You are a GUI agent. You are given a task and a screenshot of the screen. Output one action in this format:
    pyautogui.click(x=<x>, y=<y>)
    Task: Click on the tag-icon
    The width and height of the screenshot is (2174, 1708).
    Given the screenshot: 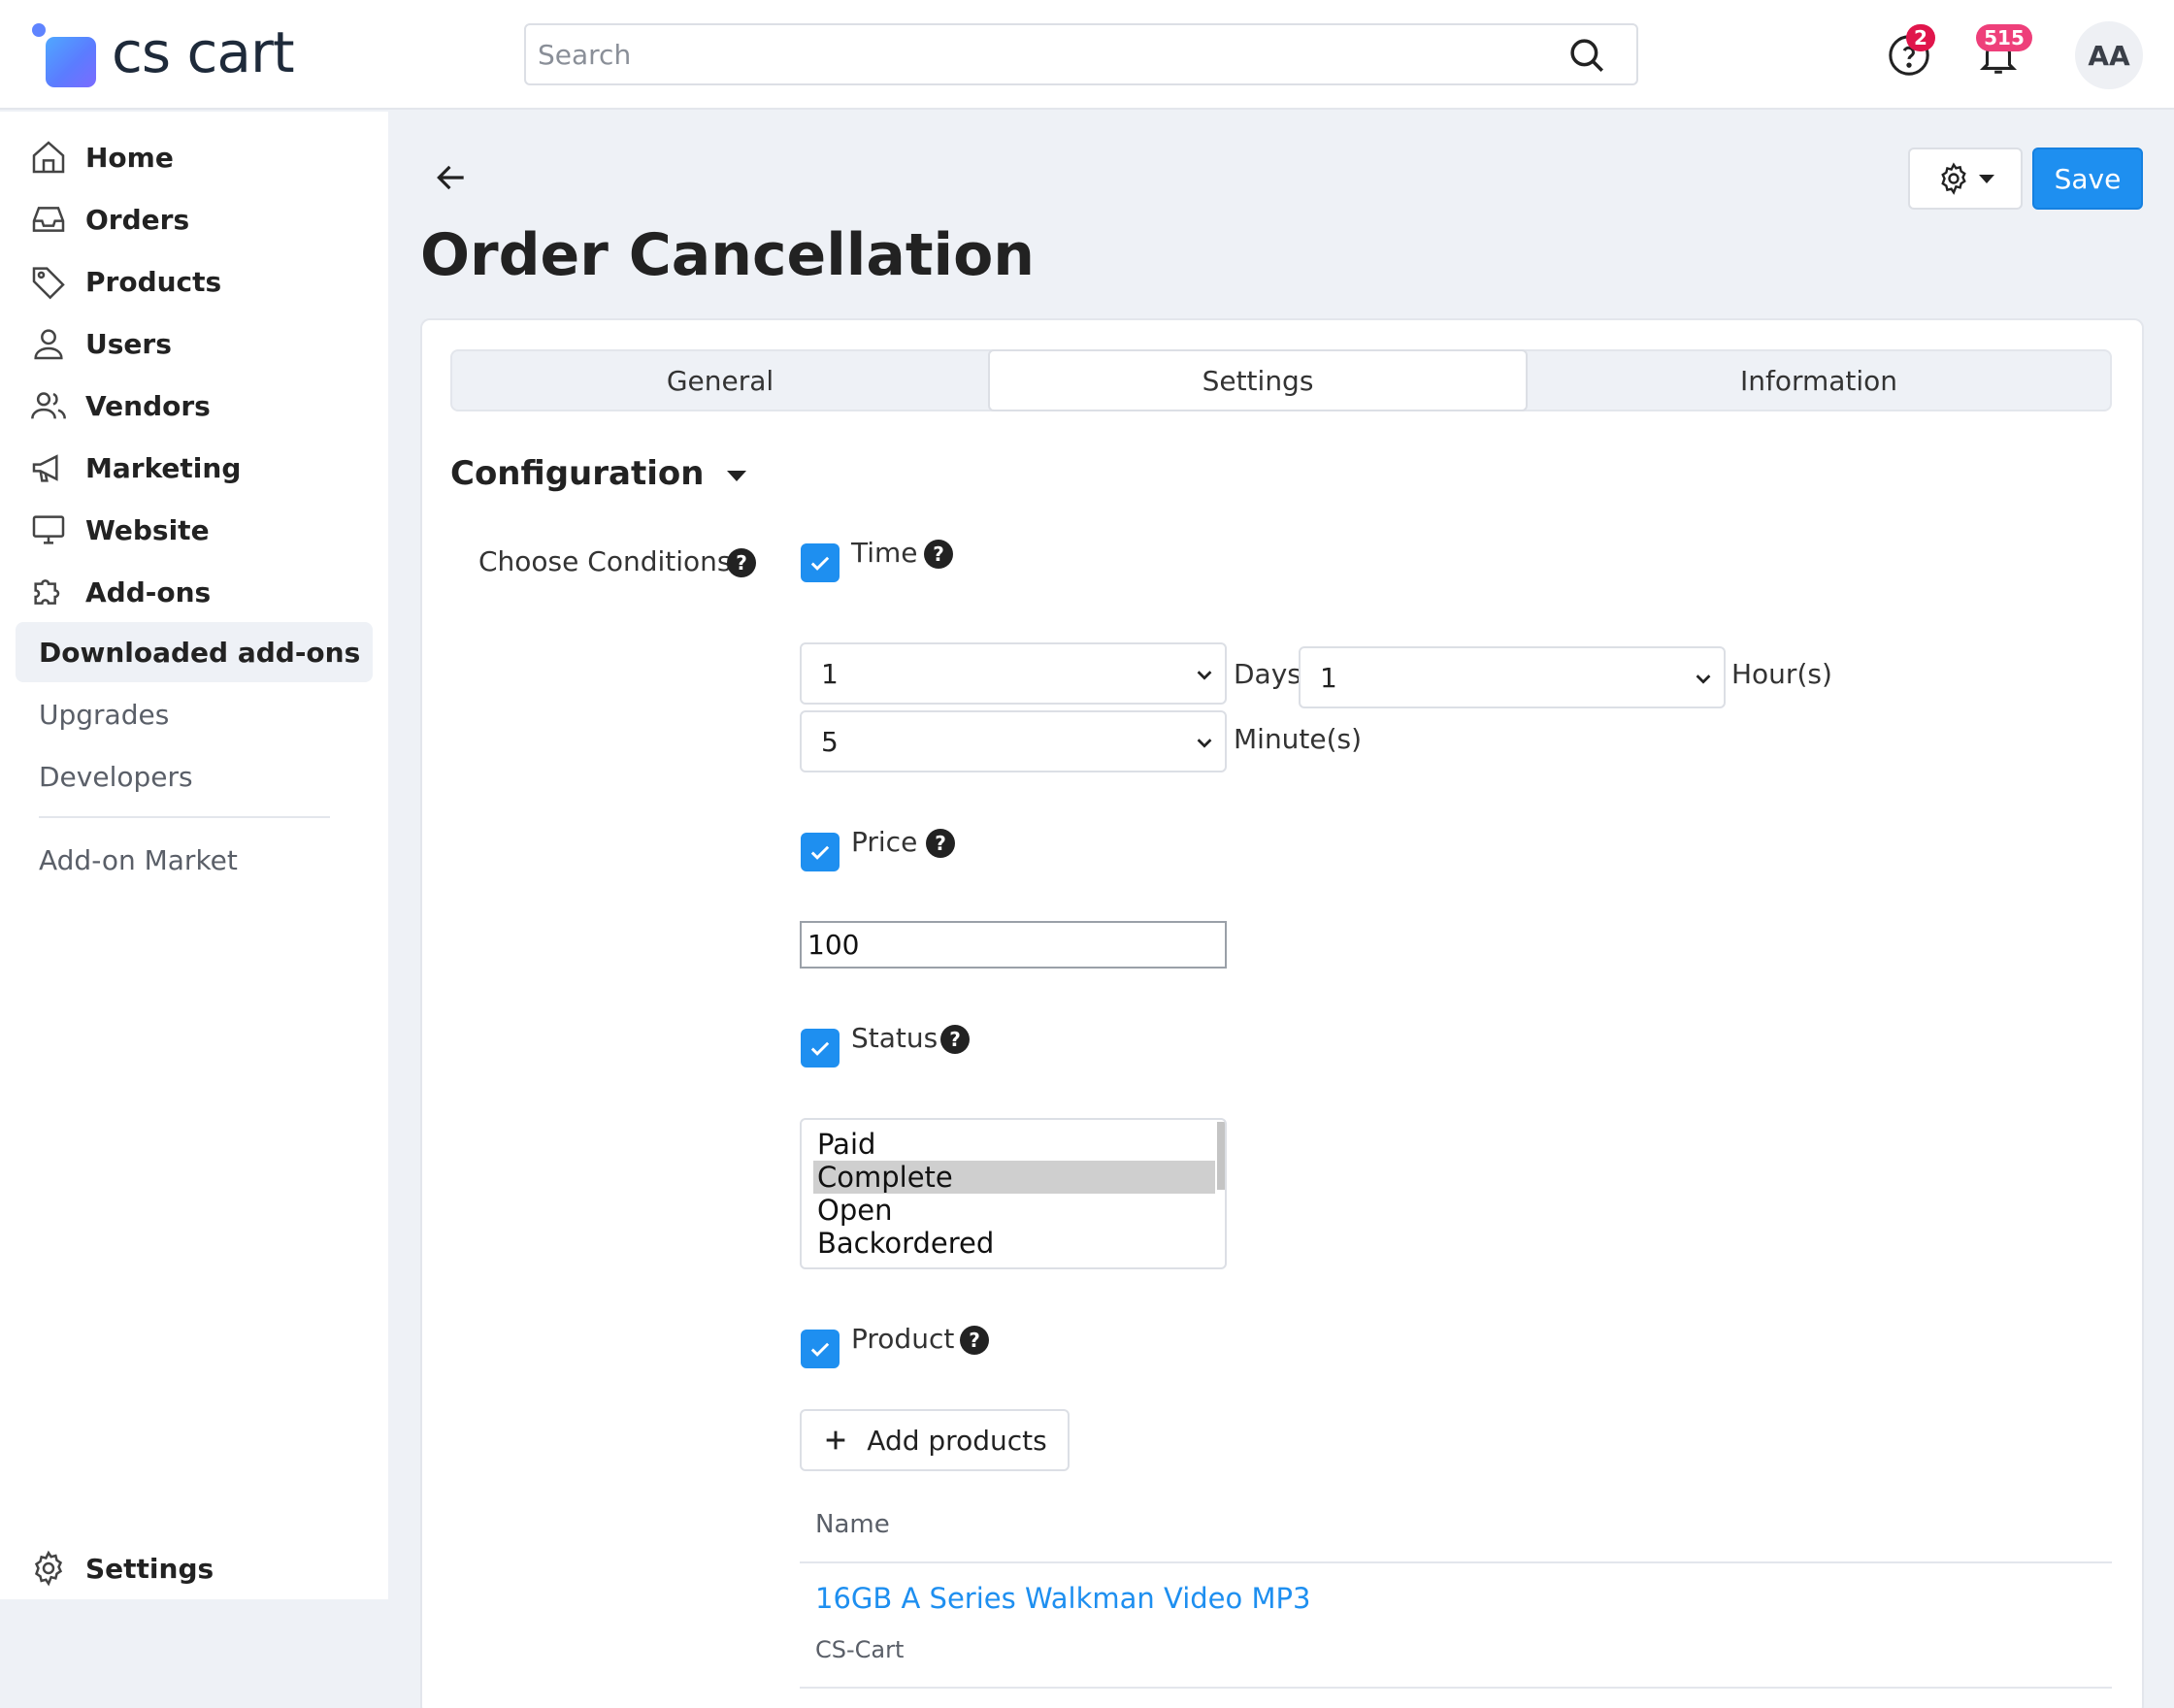 What is the action you would take?
    pyautogui.click(x=49, y=283)
    